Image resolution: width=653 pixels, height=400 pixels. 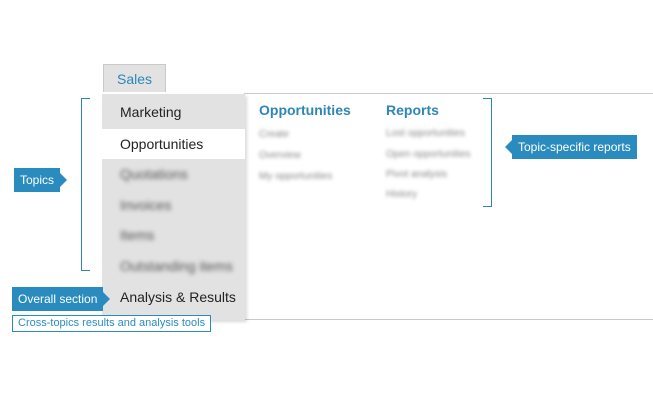 I want to click on topic-reports-callout: Topic-specific reports, so click(x=571, y=147).